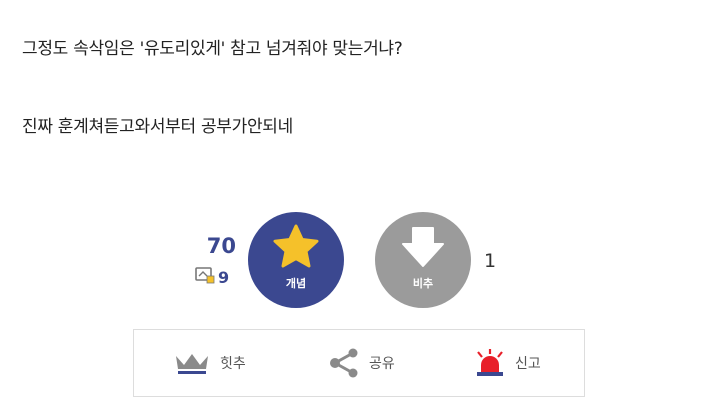 The height and width of the screenshot is (406, 720). I want to click on recommend-button: 개념, so click(296, 260).